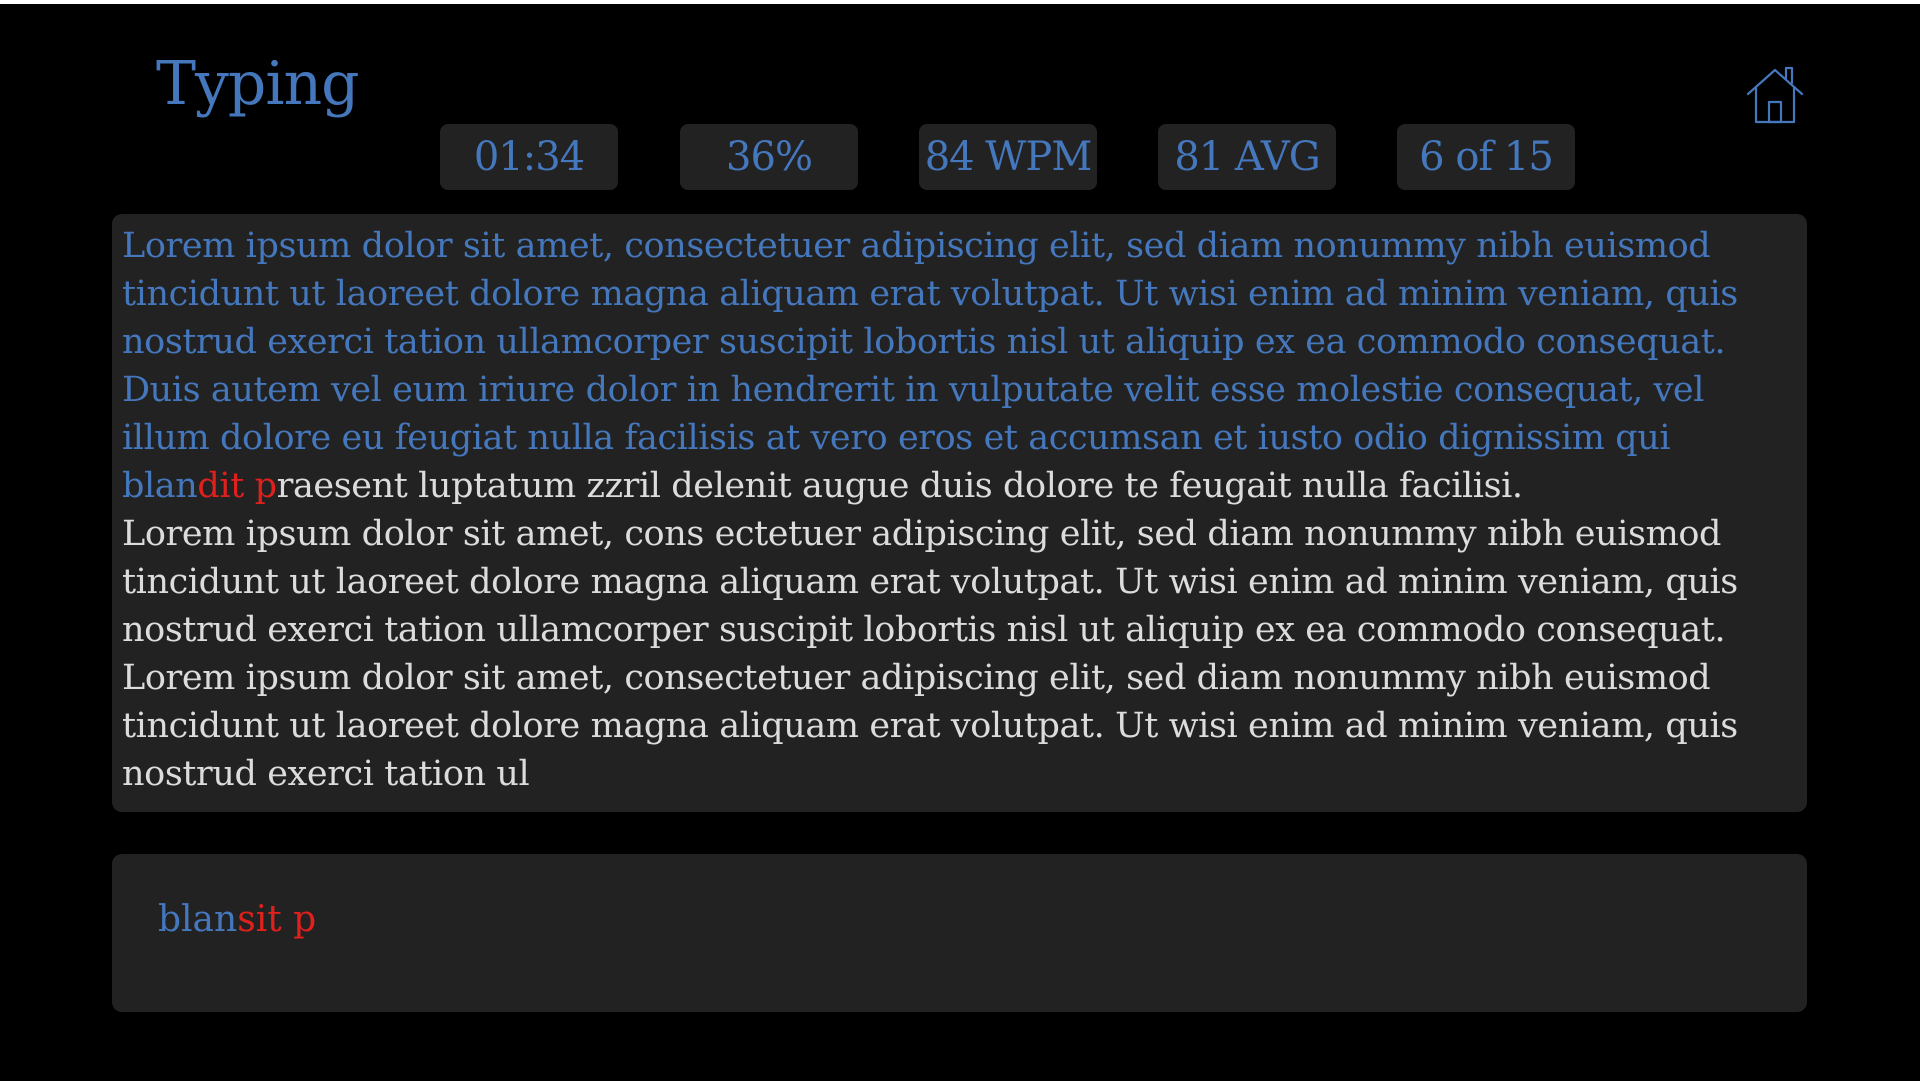 The image size is (1920, 1081). What do you see at coordinates (1247, 157) in the screenshot?
I see `average-display: 81 AVG` at bounding box center [1247, 157].